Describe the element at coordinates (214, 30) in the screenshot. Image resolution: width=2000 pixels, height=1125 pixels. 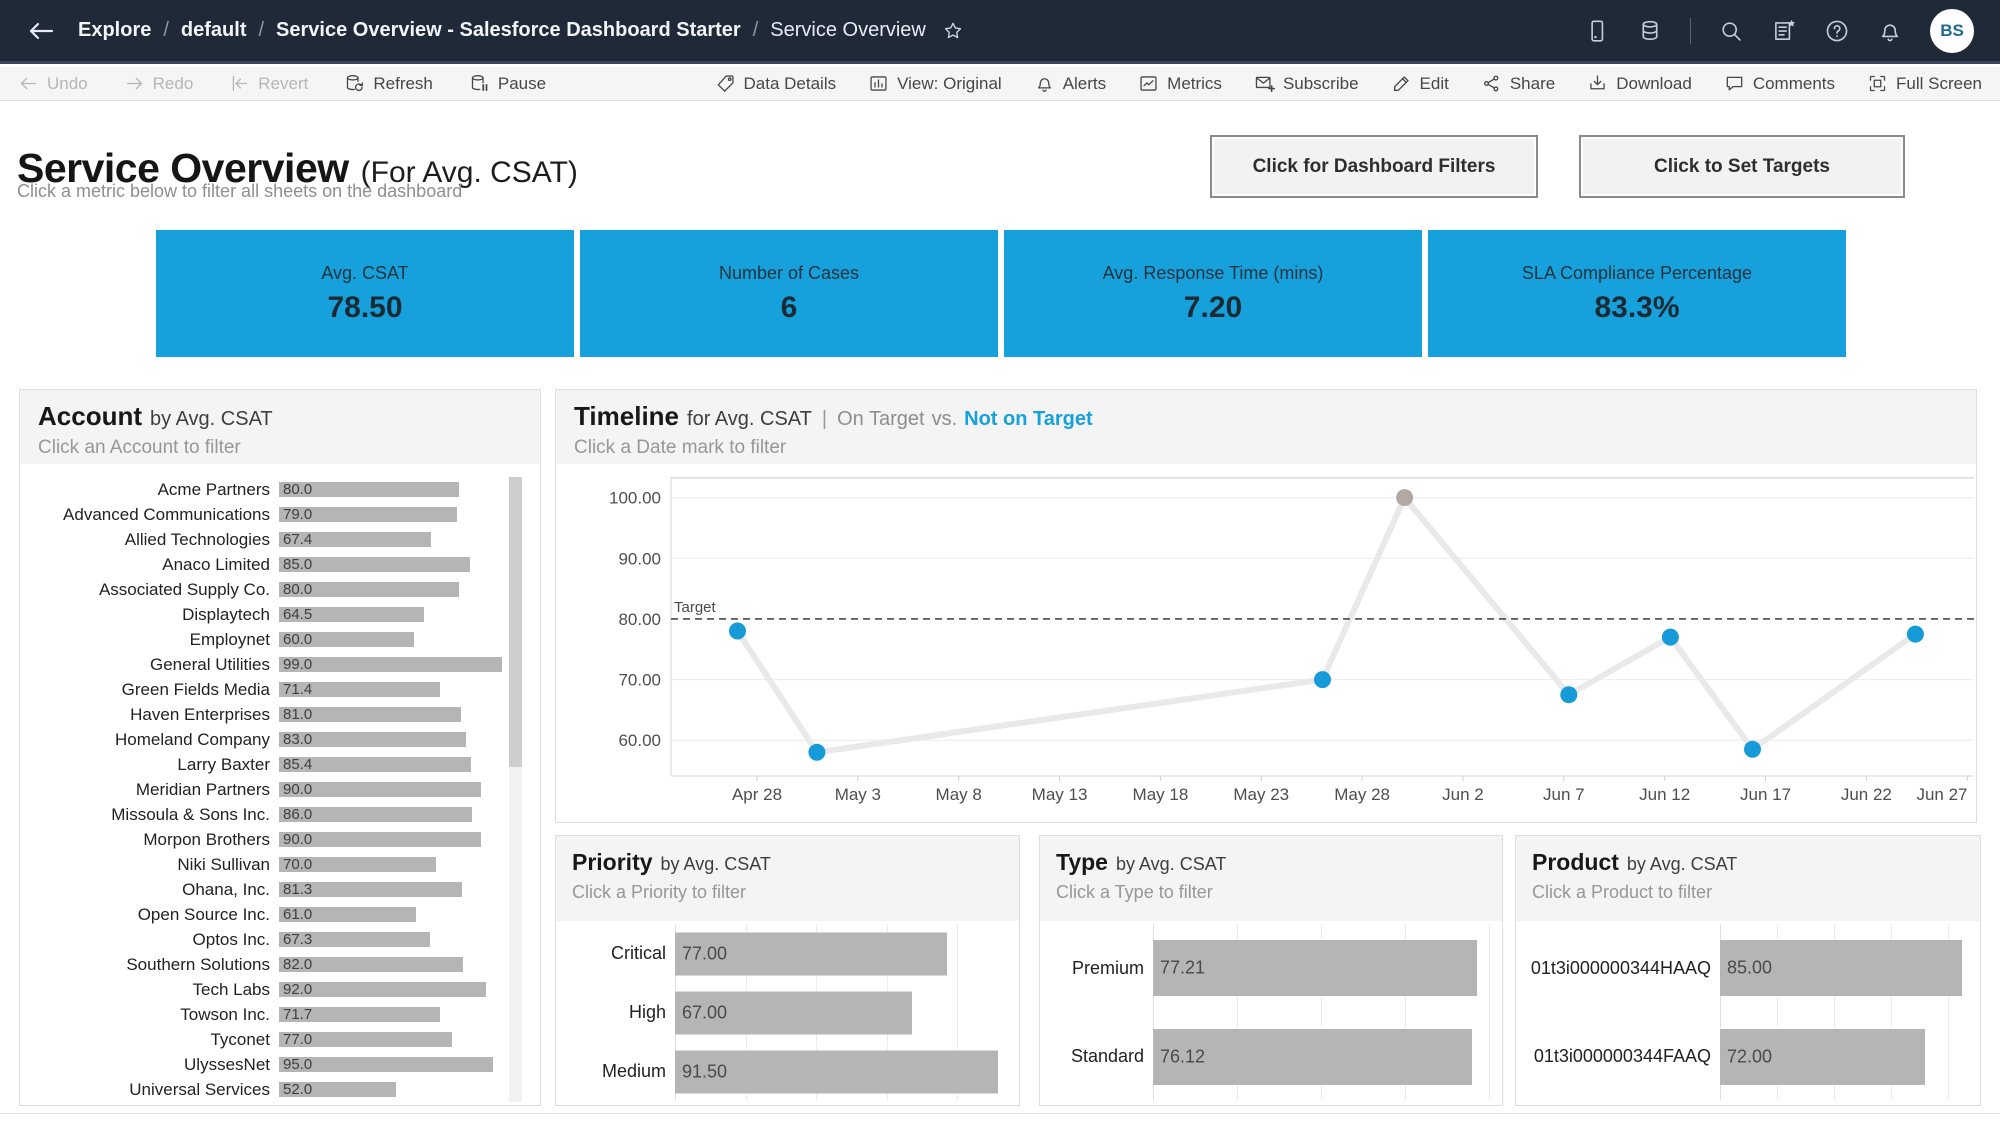
I see `breadcrumb-item: default` at that location.